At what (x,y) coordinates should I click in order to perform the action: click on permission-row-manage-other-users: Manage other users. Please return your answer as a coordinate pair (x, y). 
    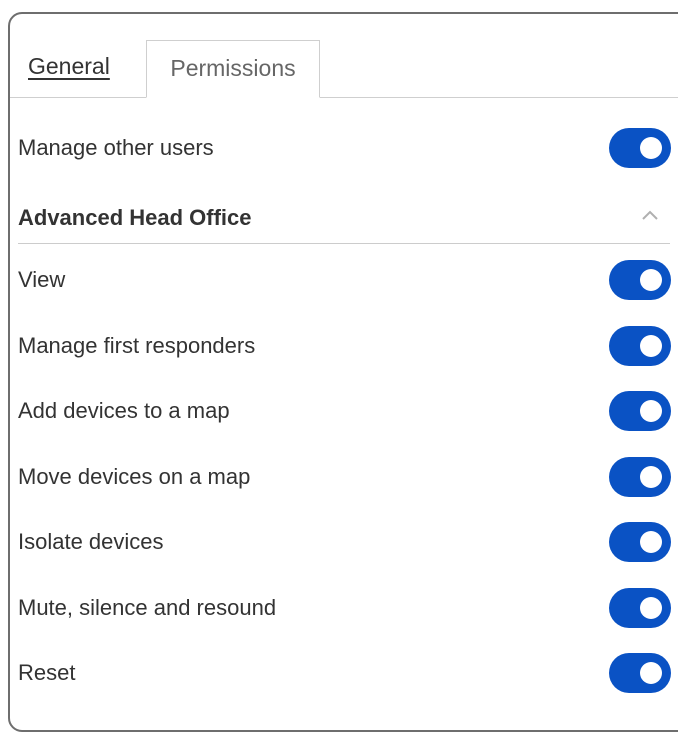
    Looking at the image, I should click on (344, 148).